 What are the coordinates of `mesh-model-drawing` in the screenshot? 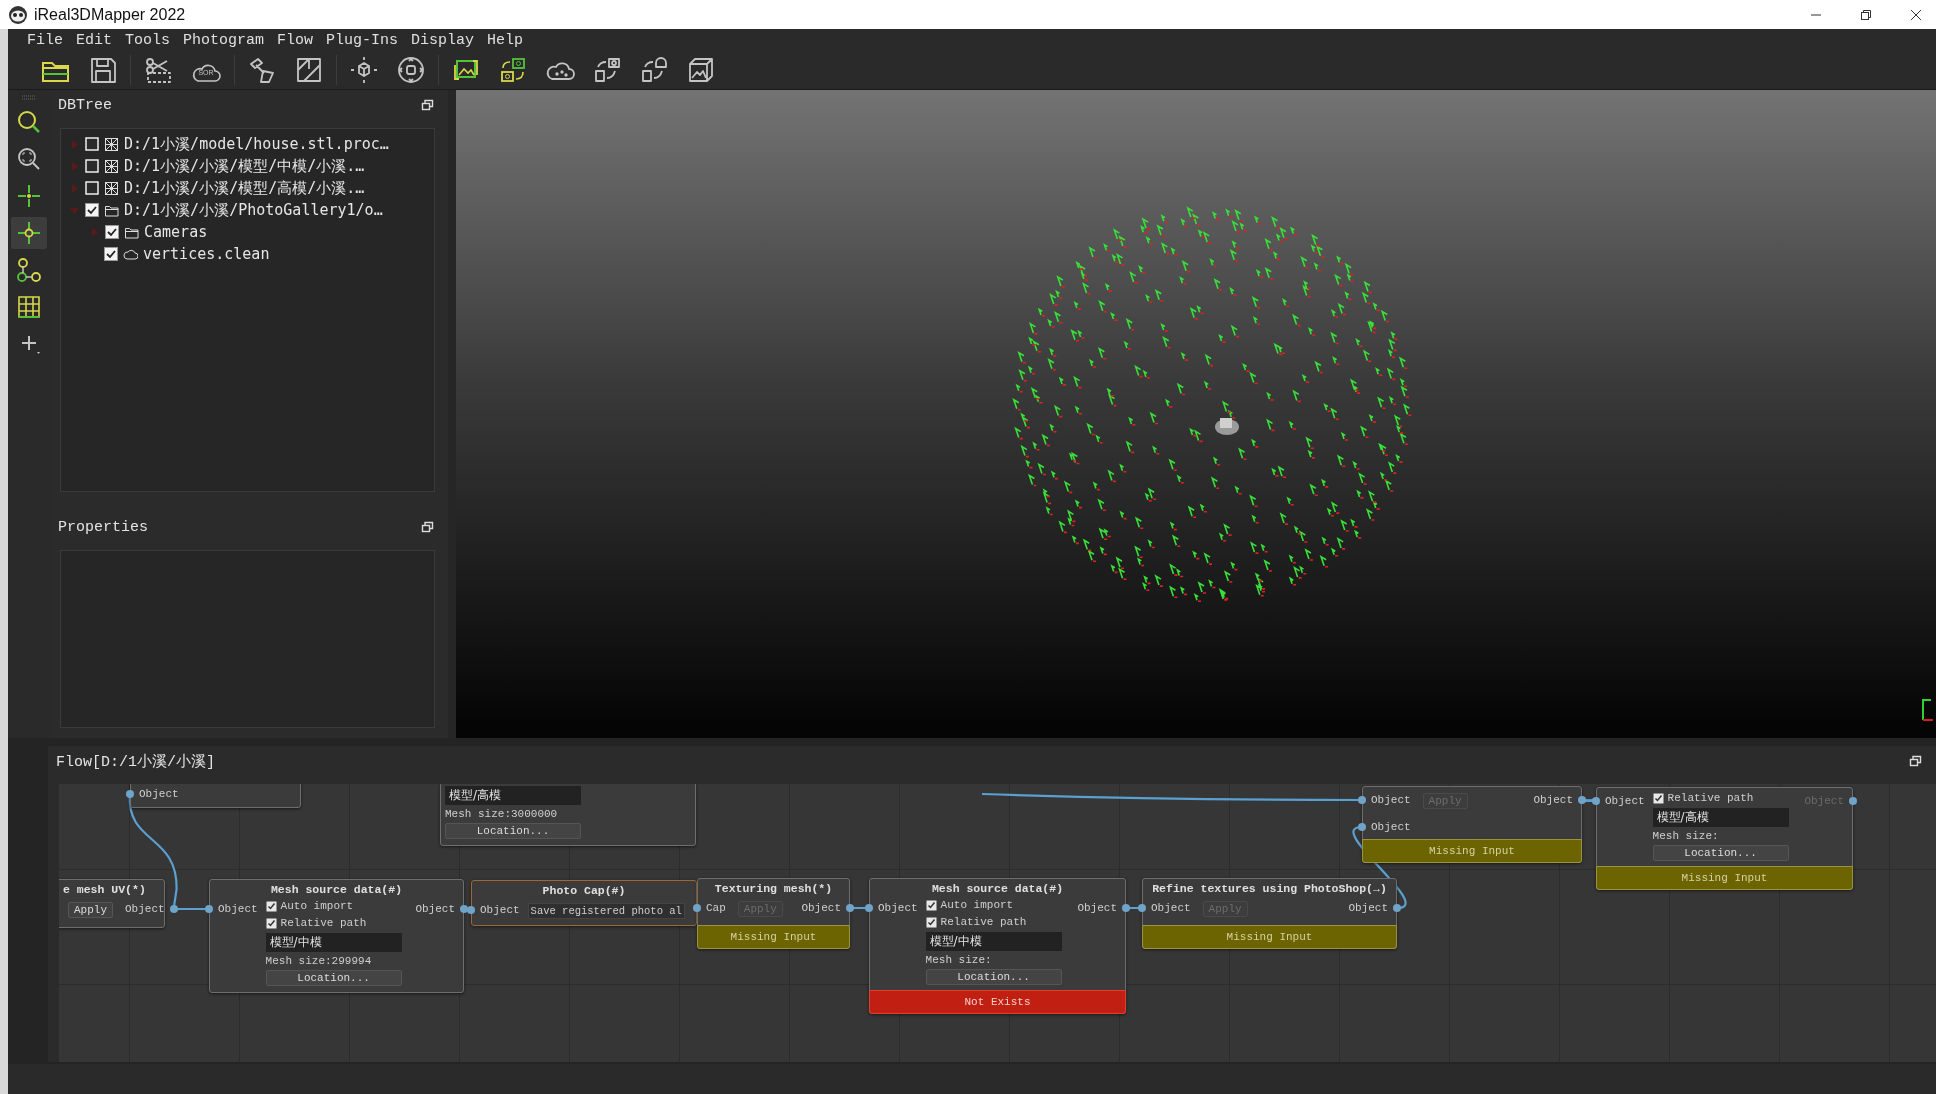 It's located at (1227, 426).